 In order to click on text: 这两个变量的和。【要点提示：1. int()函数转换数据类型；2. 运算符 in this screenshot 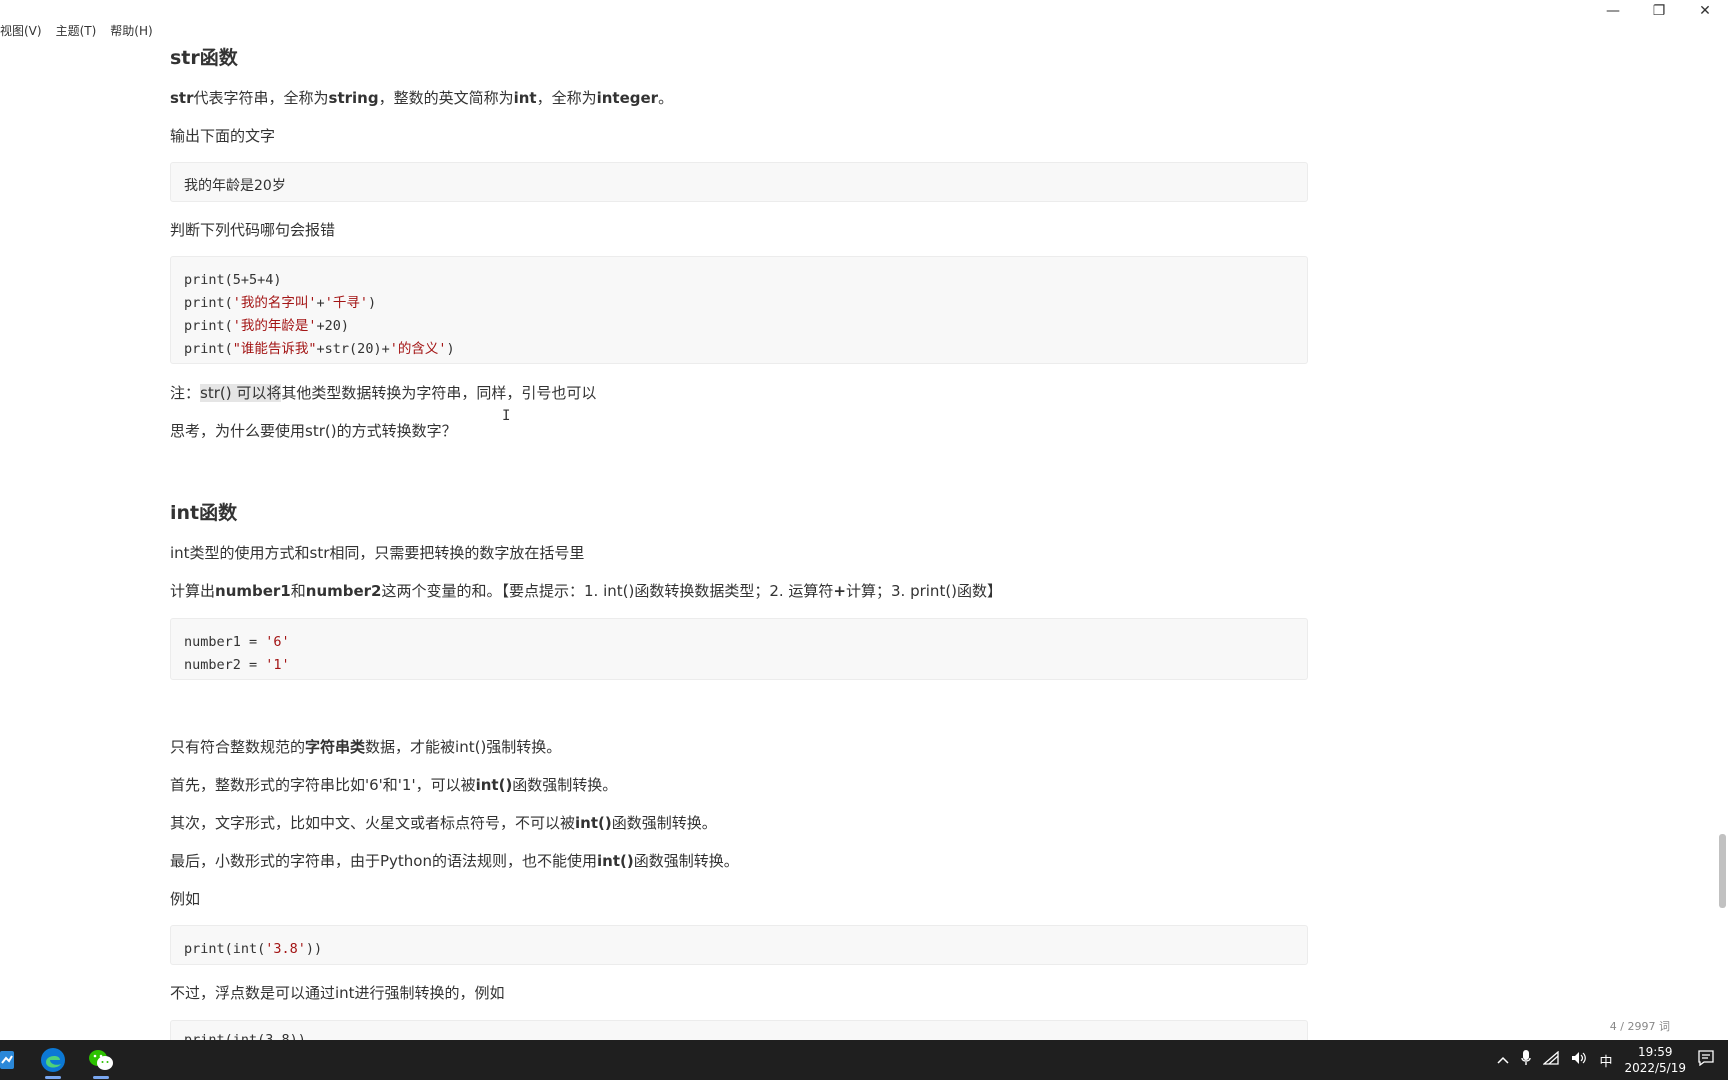, I will do `click(607, 591)`.